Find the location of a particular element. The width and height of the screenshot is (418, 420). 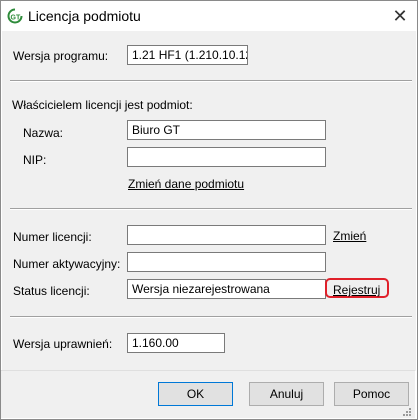

license-status-label: Status licencji: is located at coordinates (51, 291).